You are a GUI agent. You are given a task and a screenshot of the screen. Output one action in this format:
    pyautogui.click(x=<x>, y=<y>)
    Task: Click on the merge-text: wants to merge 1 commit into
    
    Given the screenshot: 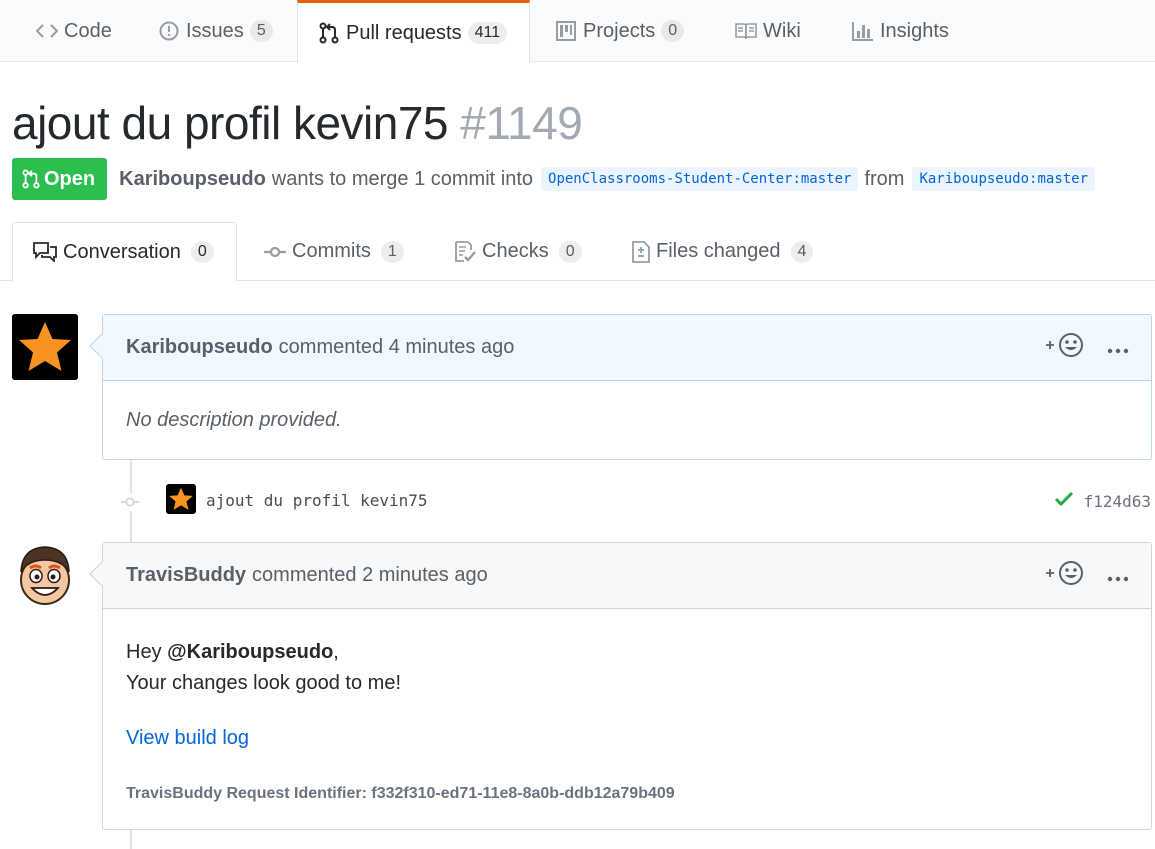 What is the action you would take?
    pyautogui.click(x=402, y=178)
    